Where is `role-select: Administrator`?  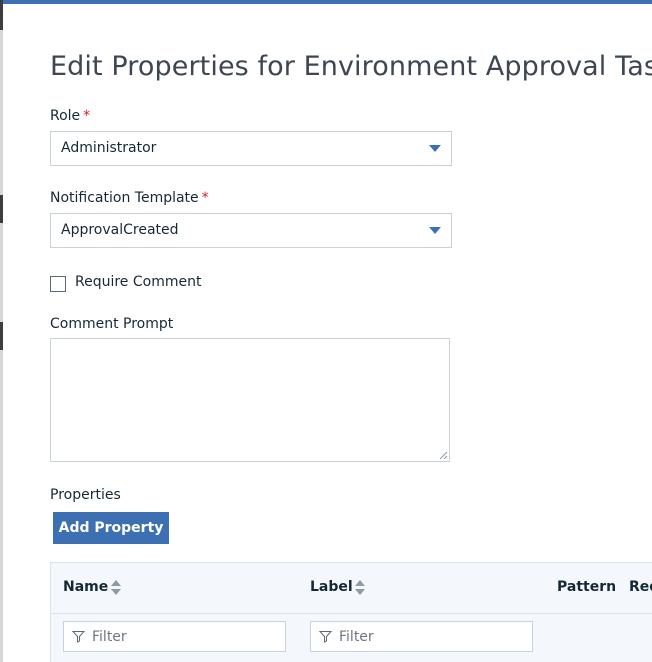
role-select: Administrator is located at coordinates (251, 148).